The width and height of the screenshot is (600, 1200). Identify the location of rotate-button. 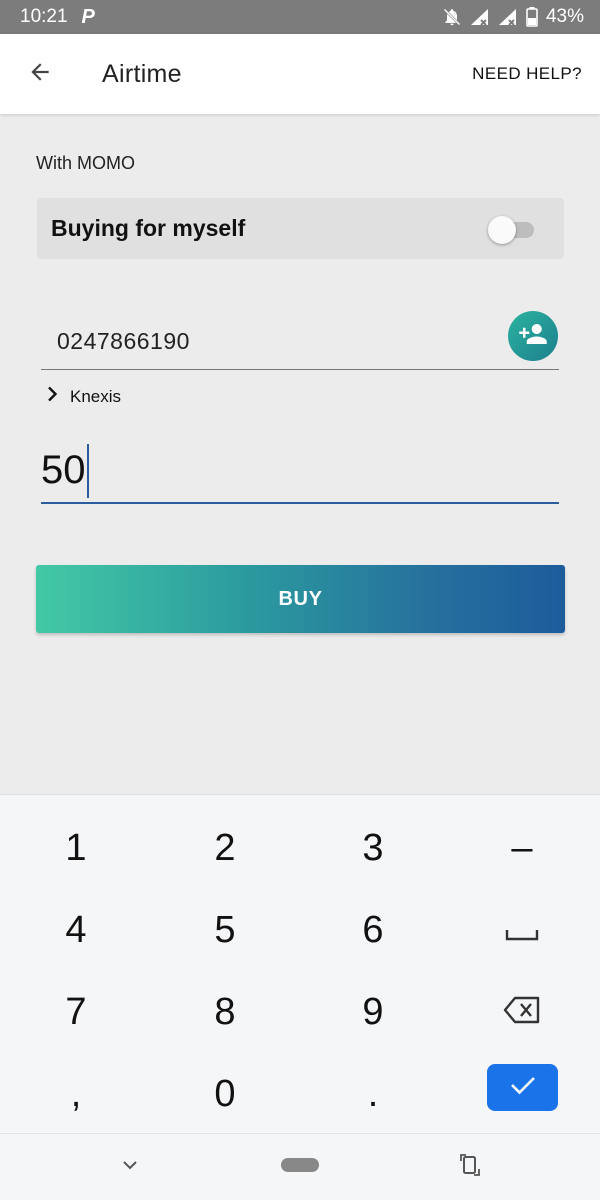
(470, 1167).